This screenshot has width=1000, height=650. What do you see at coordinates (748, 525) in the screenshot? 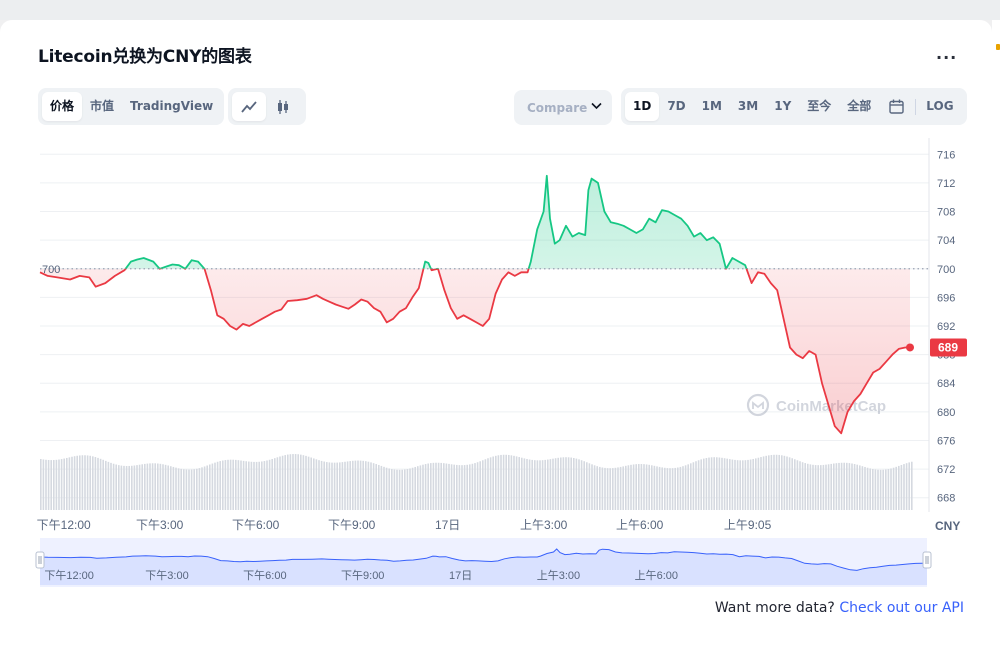
I see `x-tick-label: 上午9:05` at bounding box center [748, 525].